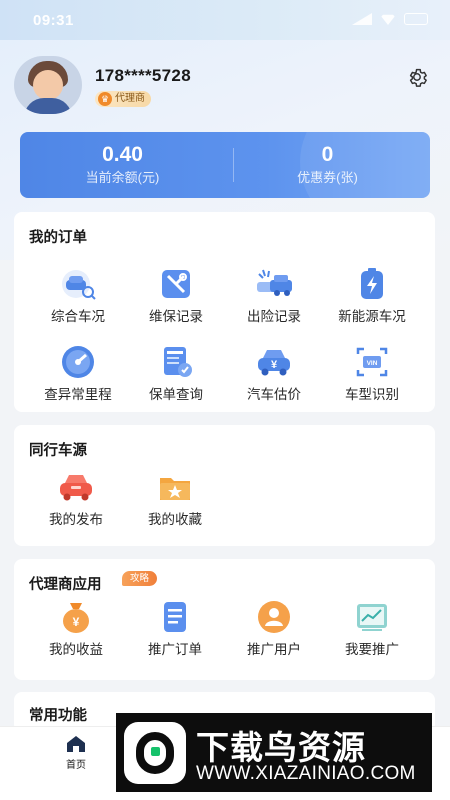  I want to click on phone-number: 178****5728, so click(143, 75).